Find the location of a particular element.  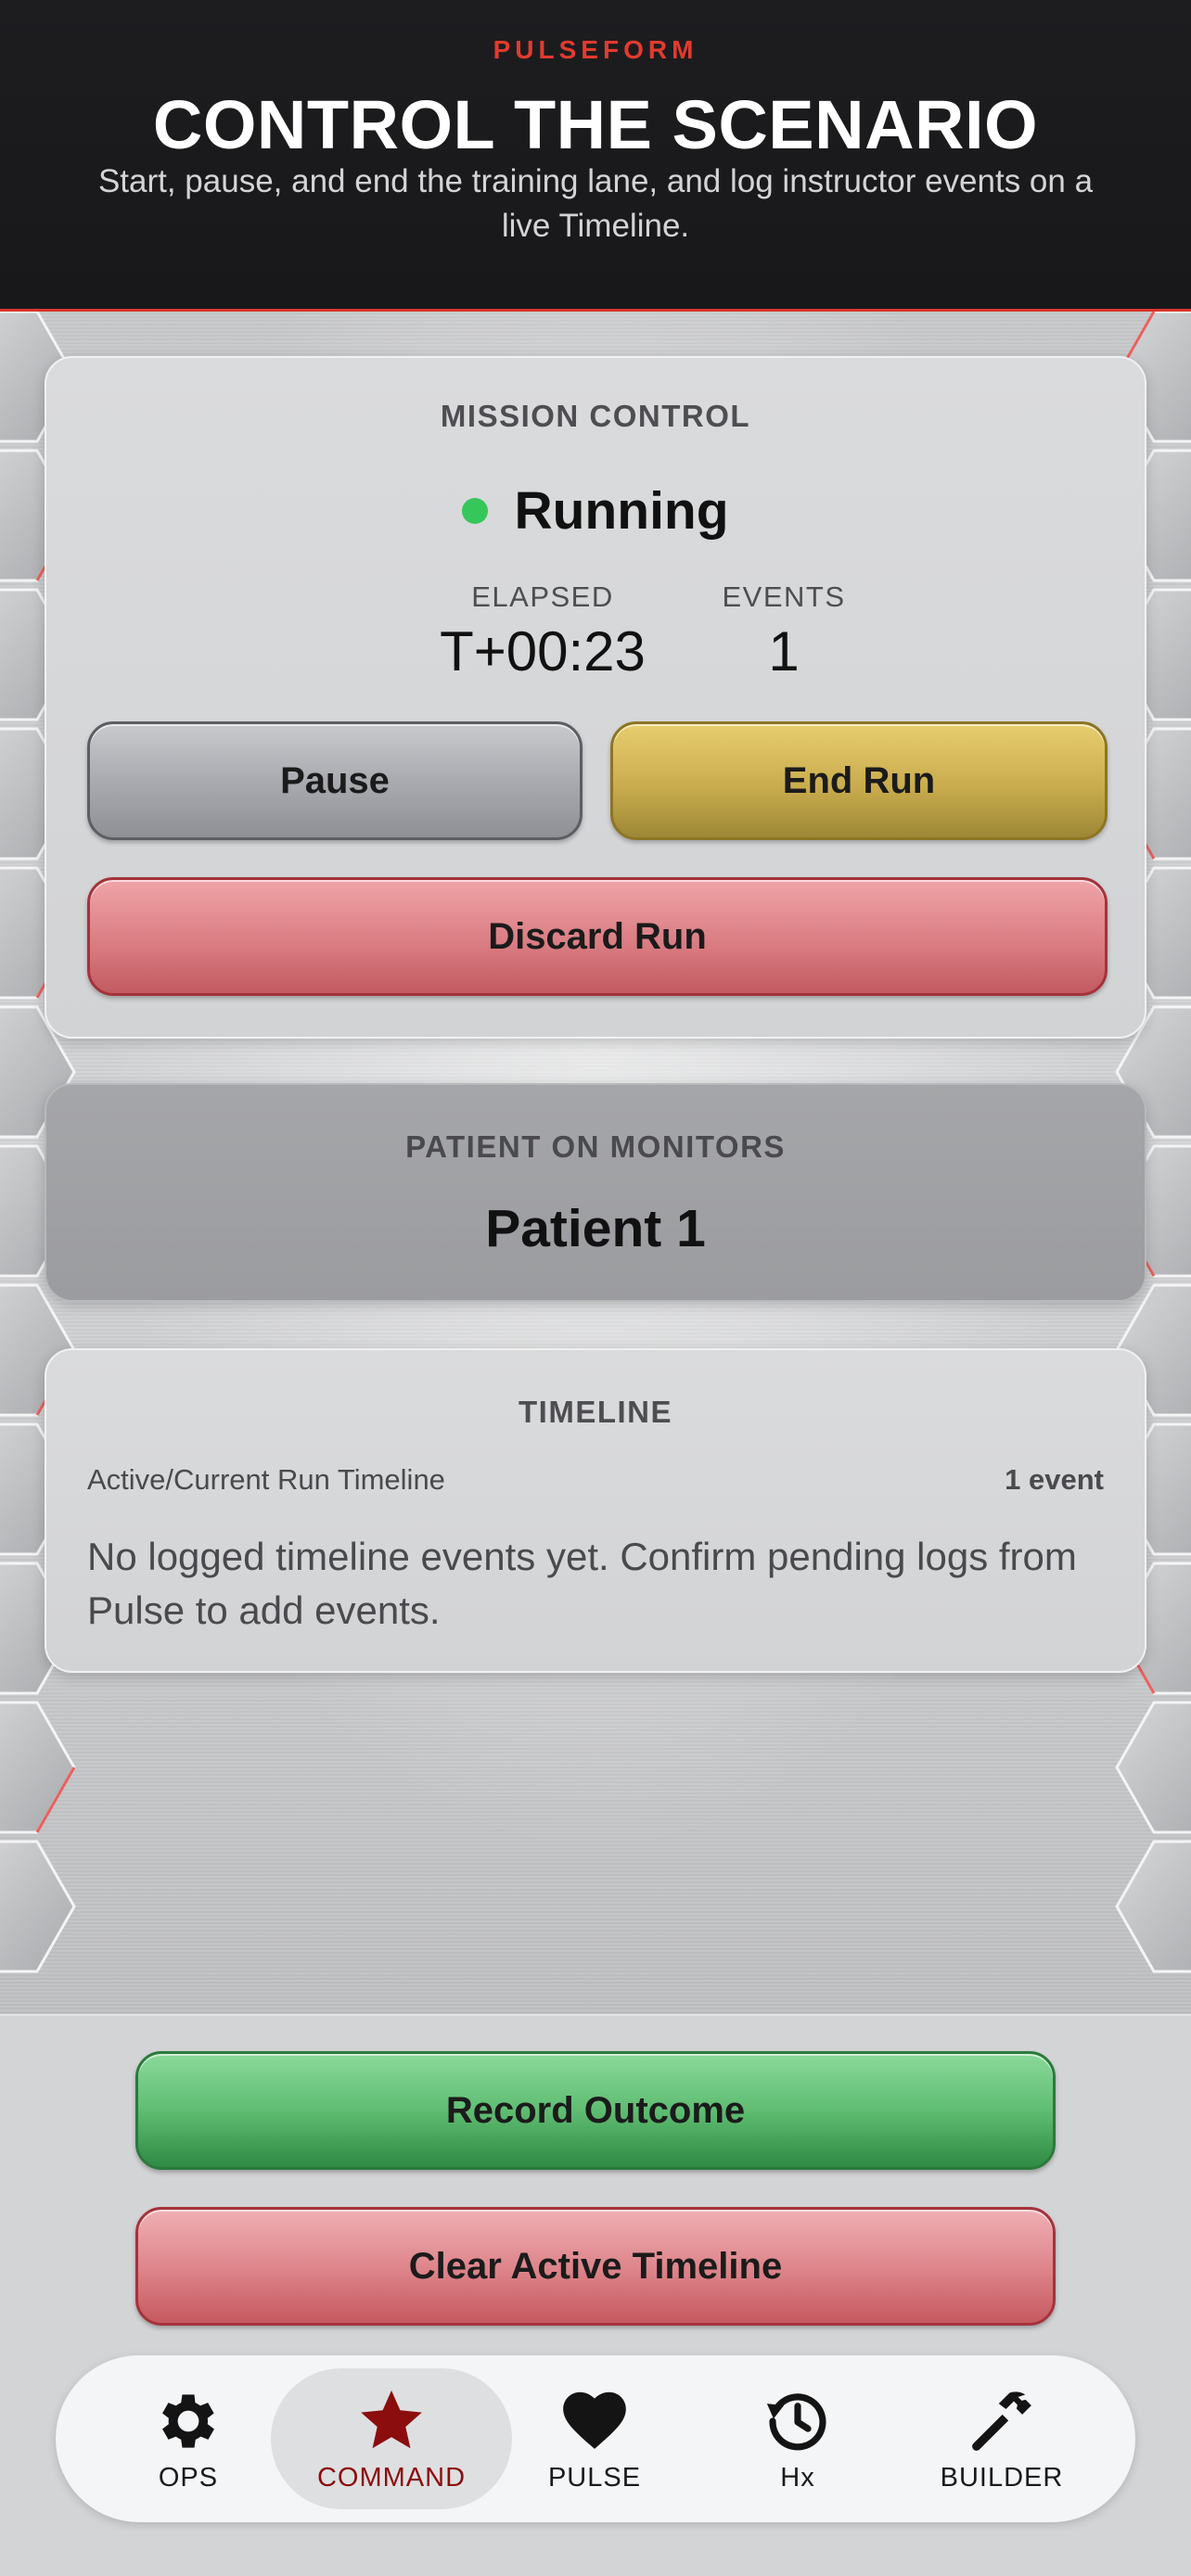

timeline-event-count: 1 event is located at coordinates (1054, 1479).